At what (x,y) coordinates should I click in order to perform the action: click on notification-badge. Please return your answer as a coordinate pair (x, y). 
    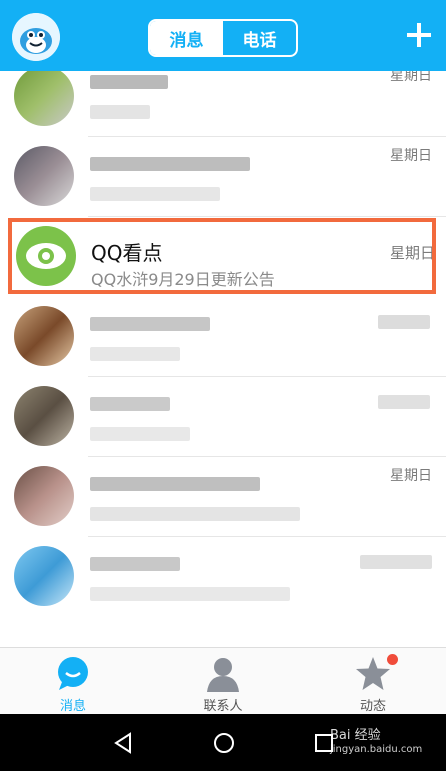
    Looking at the image, I should click on (392, 659).